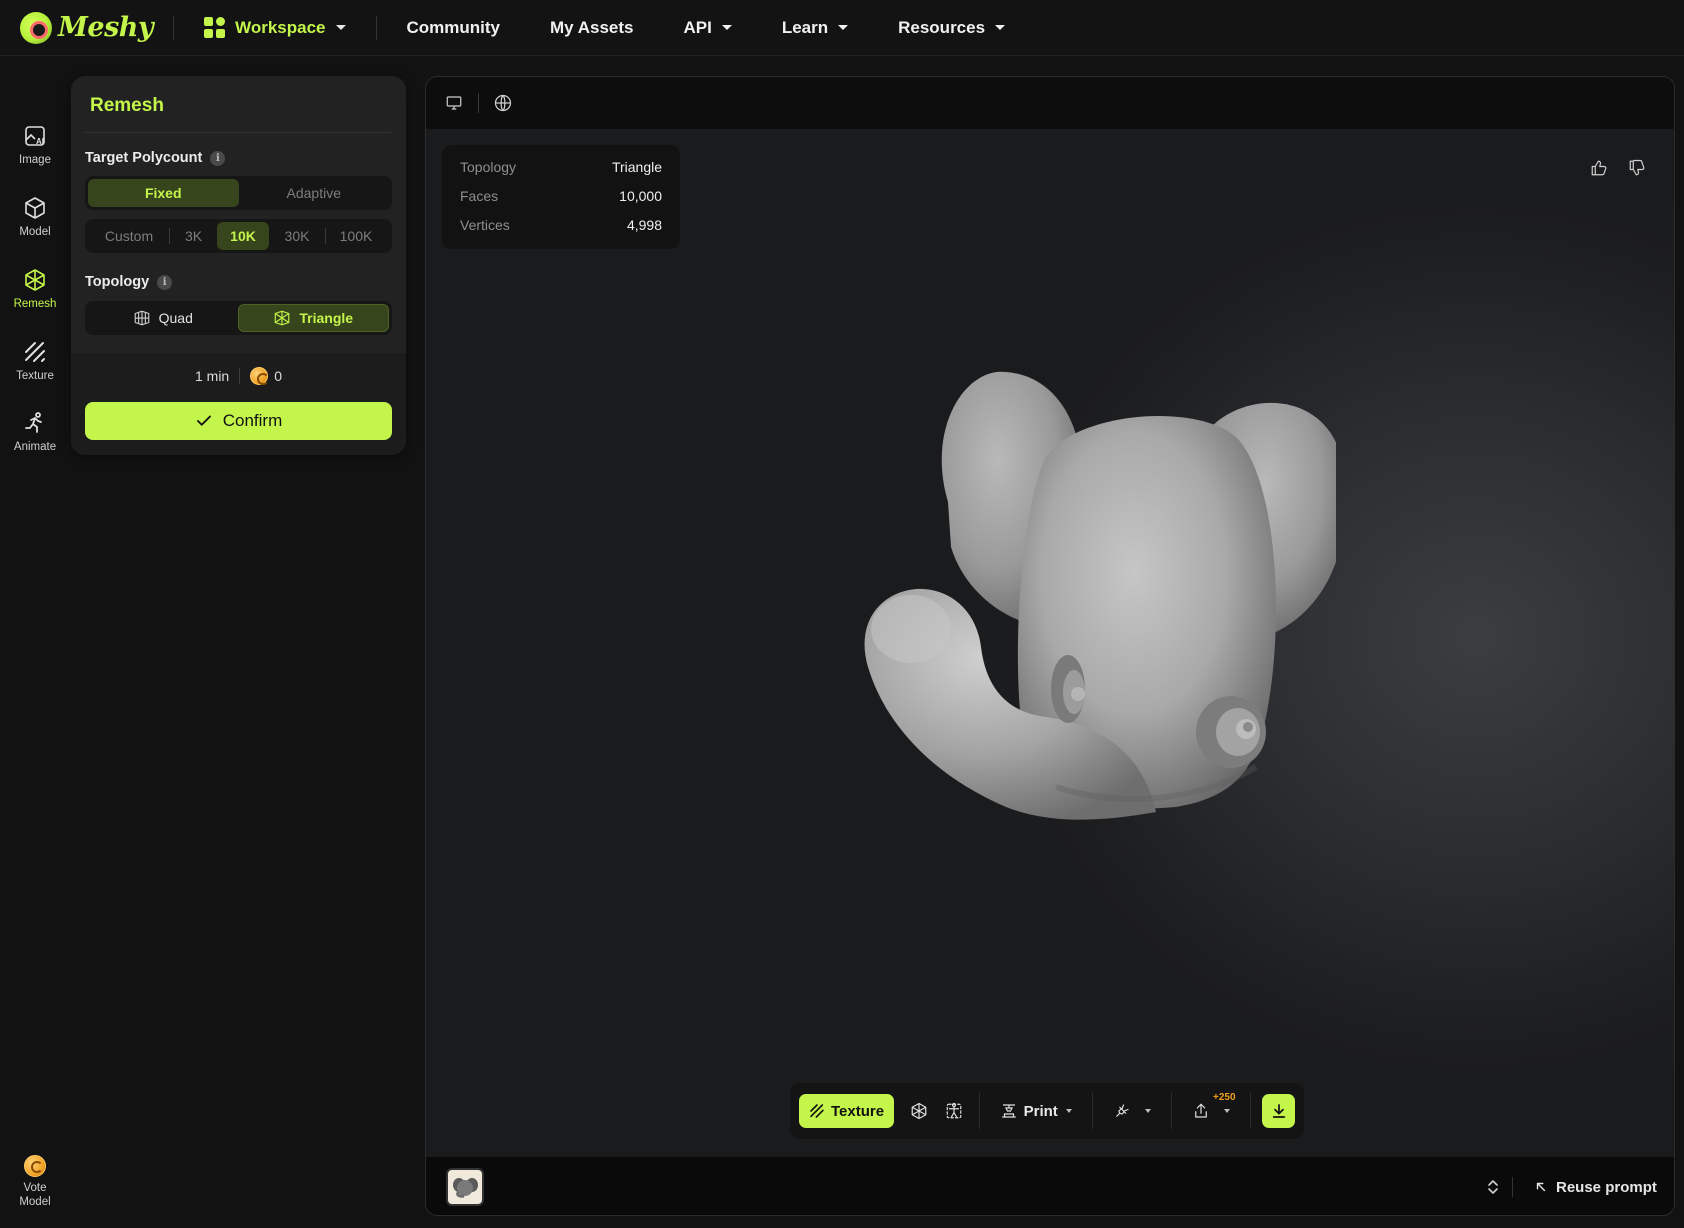 This screenshot has height=1228, width=1684. I want to click on texture-icon, so click(817, 1111).